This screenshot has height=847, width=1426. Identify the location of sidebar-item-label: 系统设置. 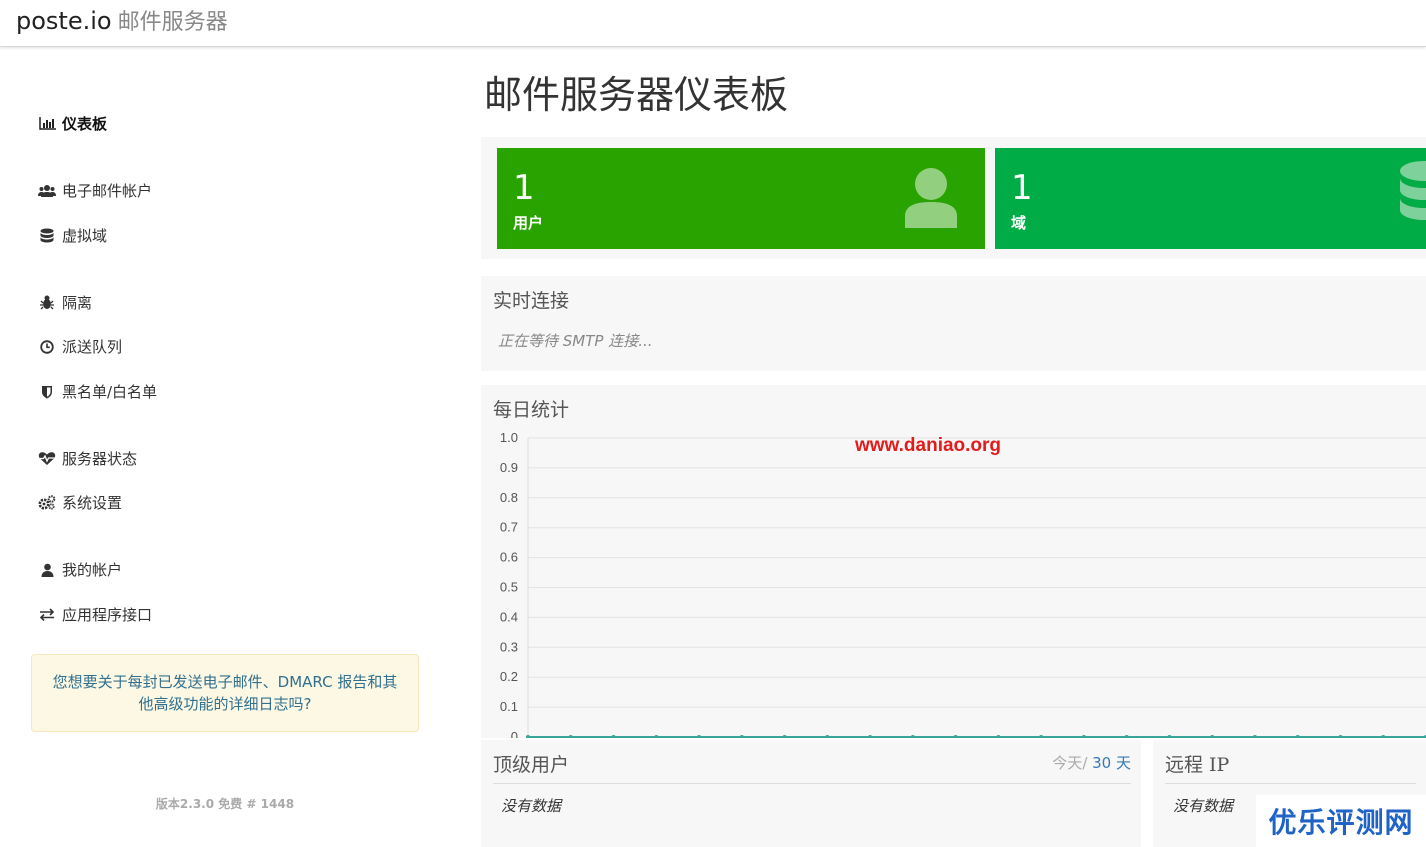
(92, 503).